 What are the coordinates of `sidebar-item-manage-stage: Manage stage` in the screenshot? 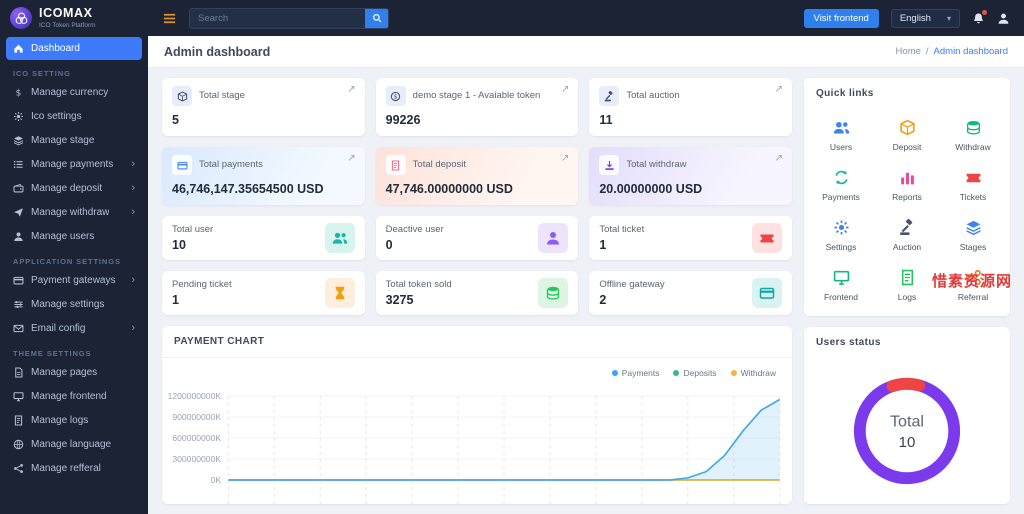 It's located at (74, 140).